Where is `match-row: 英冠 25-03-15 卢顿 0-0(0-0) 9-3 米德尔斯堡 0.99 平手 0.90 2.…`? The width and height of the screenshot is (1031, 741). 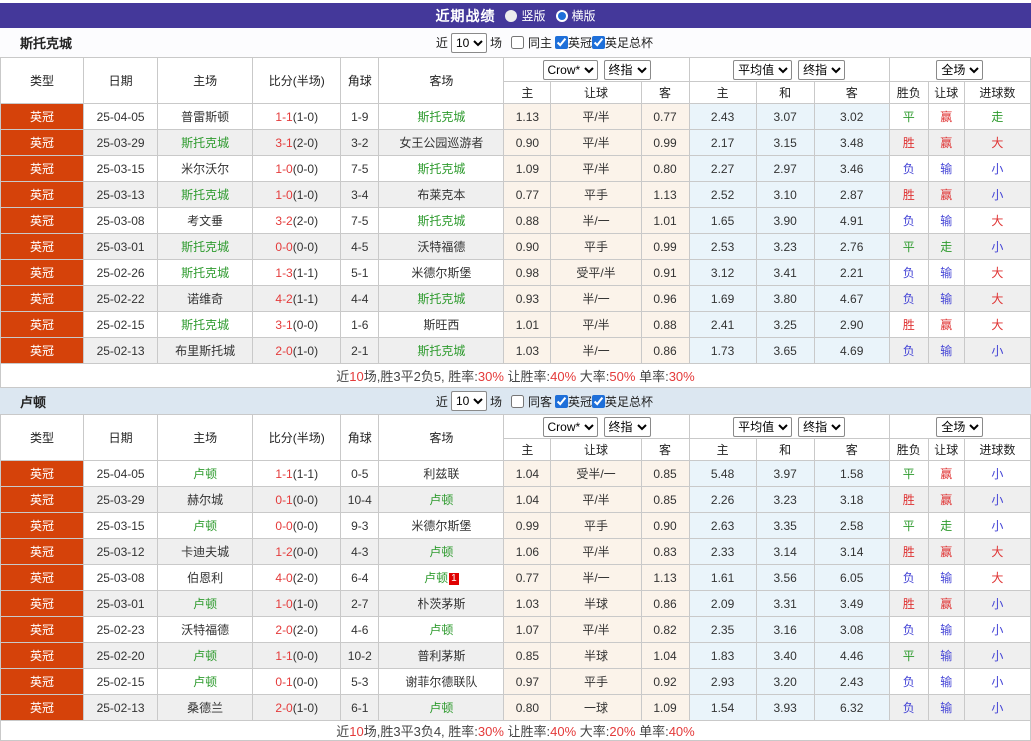
match-row: 英冠 25-03-15 卢顿 0-0(0-0) 9-3 米德尔斯堡 0.99 平手 0.90 2.… is located at coordinates (515, 525).